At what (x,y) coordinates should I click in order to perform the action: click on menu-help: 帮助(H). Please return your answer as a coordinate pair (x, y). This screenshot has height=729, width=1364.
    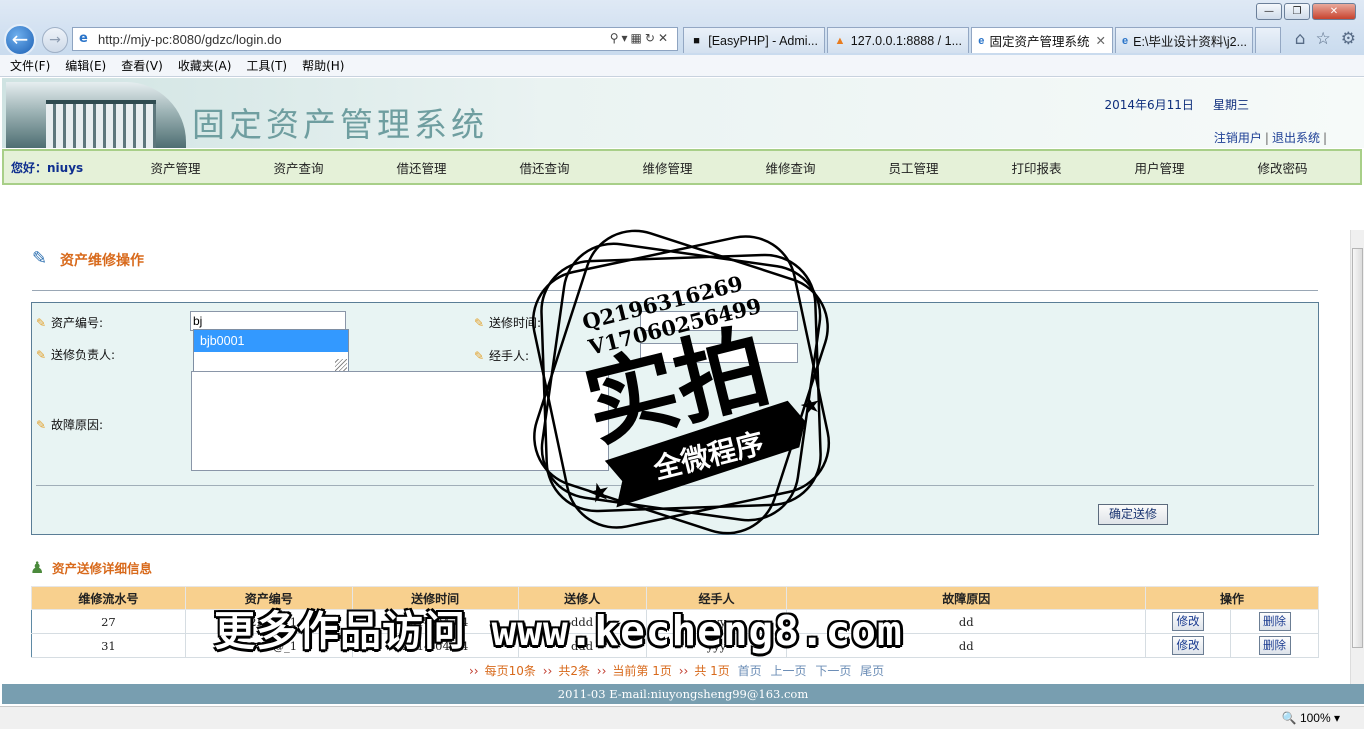
    Looking at the image, I should click on (323, 65).